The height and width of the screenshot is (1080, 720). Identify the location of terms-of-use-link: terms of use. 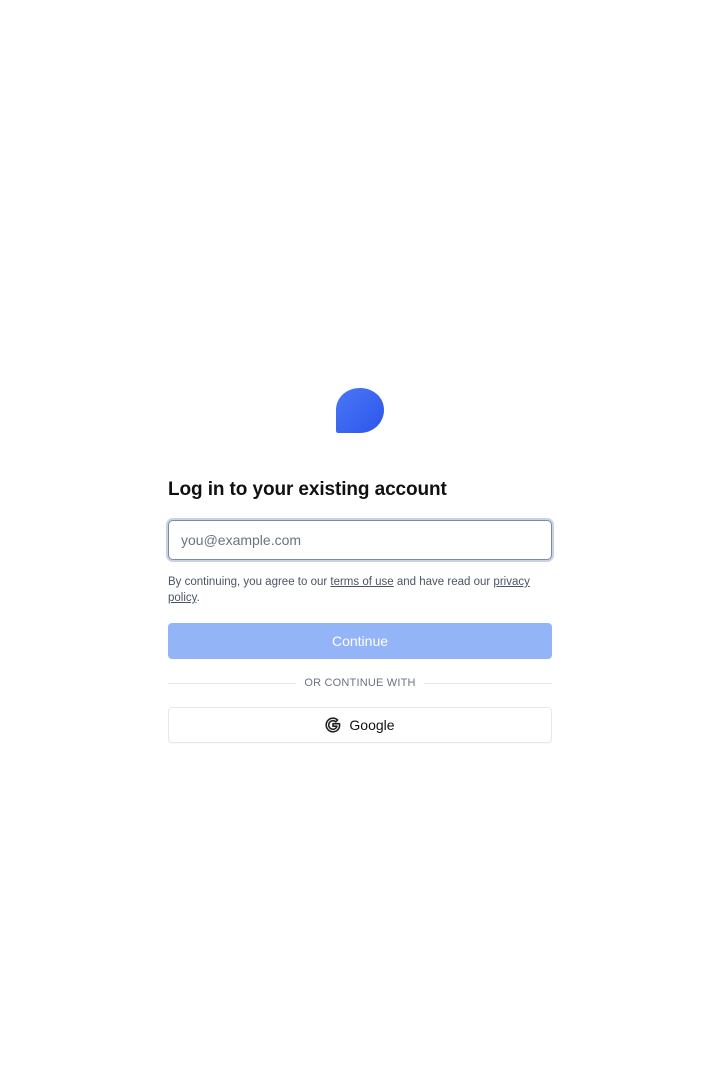
(361, 582).